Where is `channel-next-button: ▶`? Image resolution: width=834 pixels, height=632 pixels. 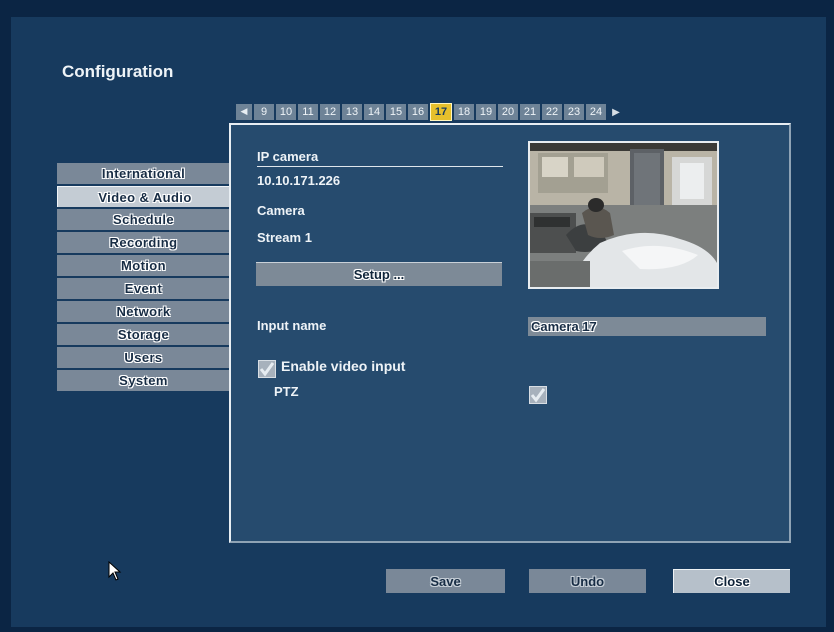 channel-next-button: ▶ is located at coordinates (616, 112).